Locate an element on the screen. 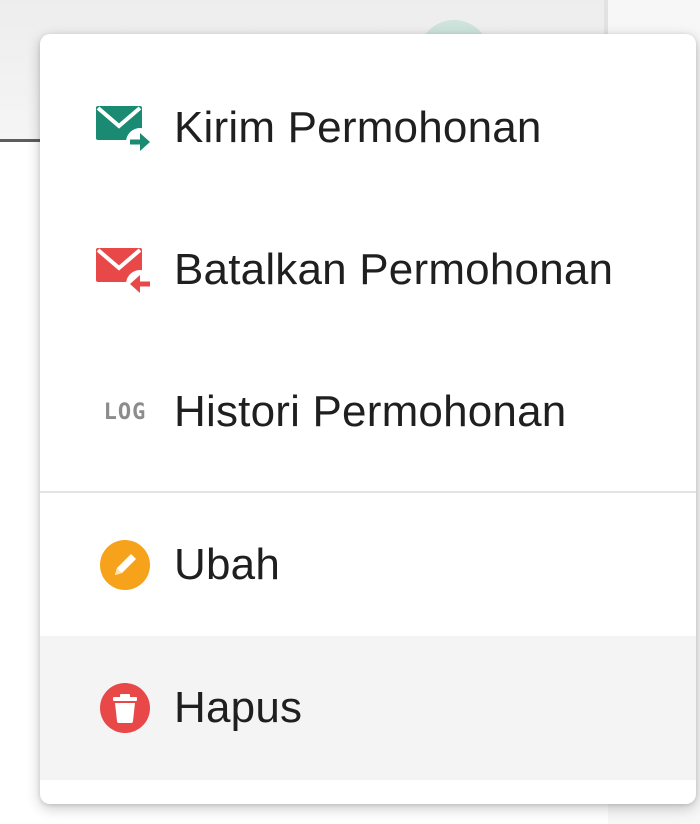  log-icon-text: LOG is located at coordinates (125, 412).